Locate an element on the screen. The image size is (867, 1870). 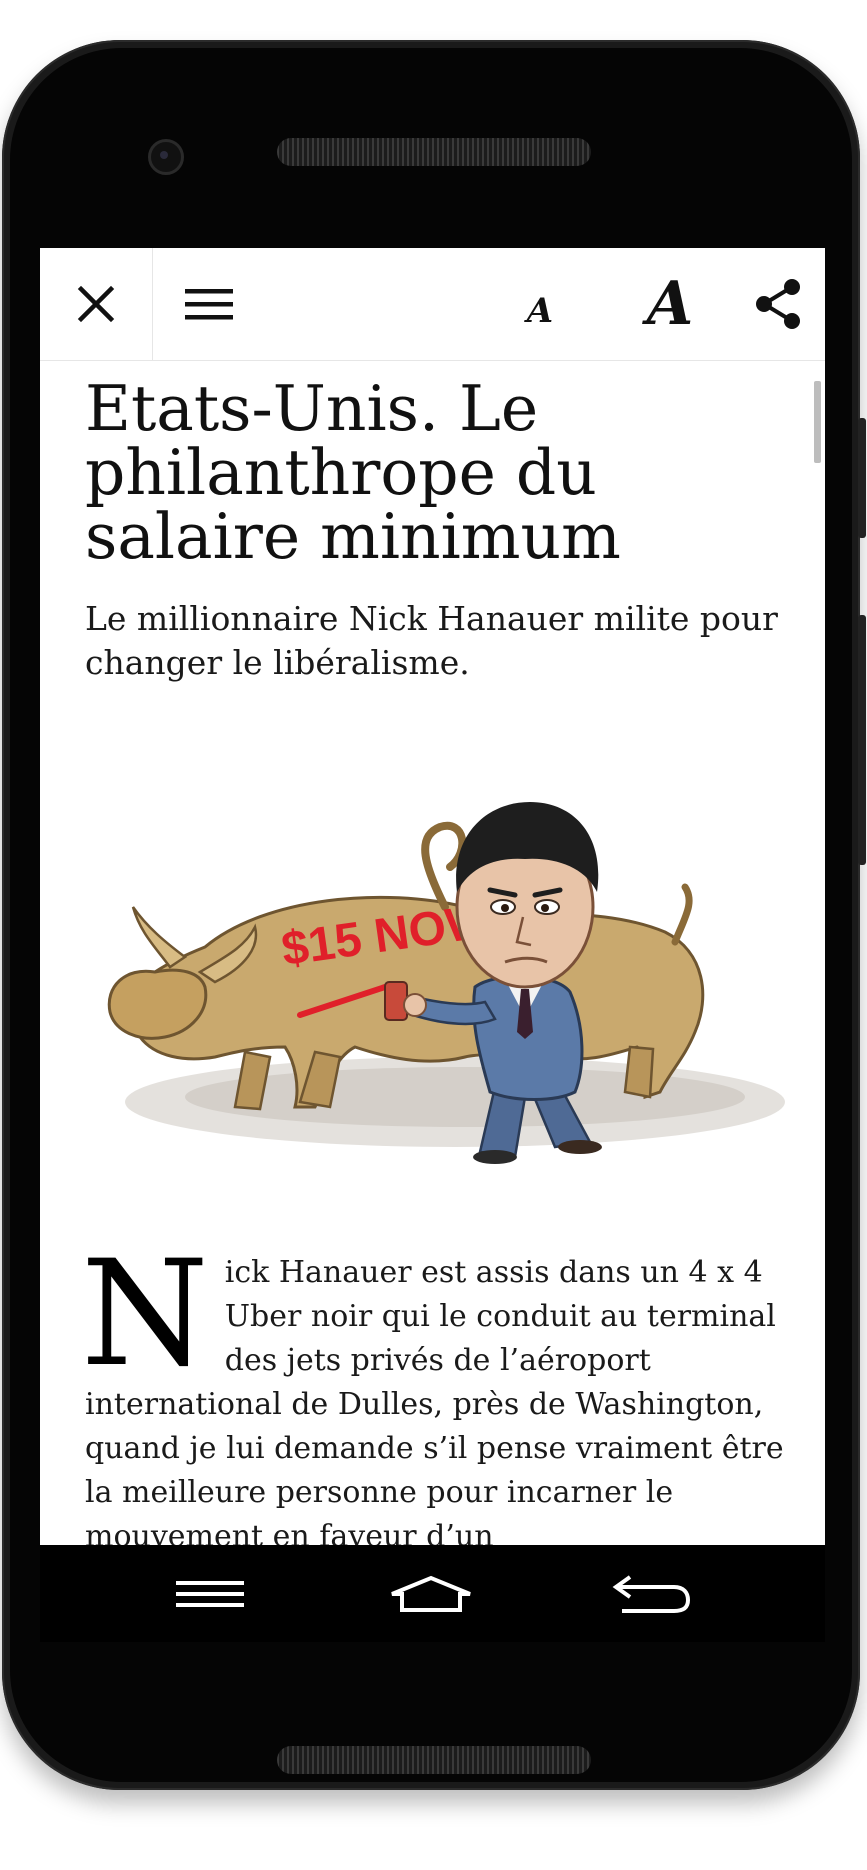
font-large-label: A is located at coordinates (670, 304).